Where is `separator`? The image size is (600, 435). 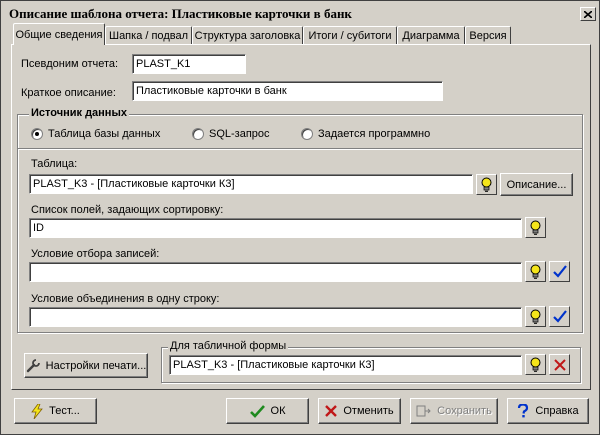
separator is located at coordinates (300, 149).